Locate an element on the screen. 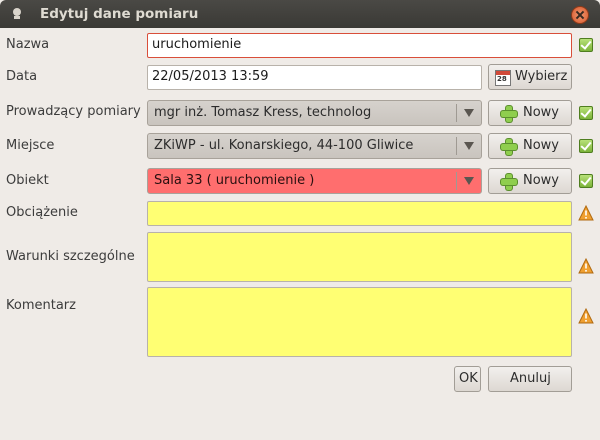 The height and width of the screenshot is (440, 600). ok-button: OK is located at coordinates (467, 379).